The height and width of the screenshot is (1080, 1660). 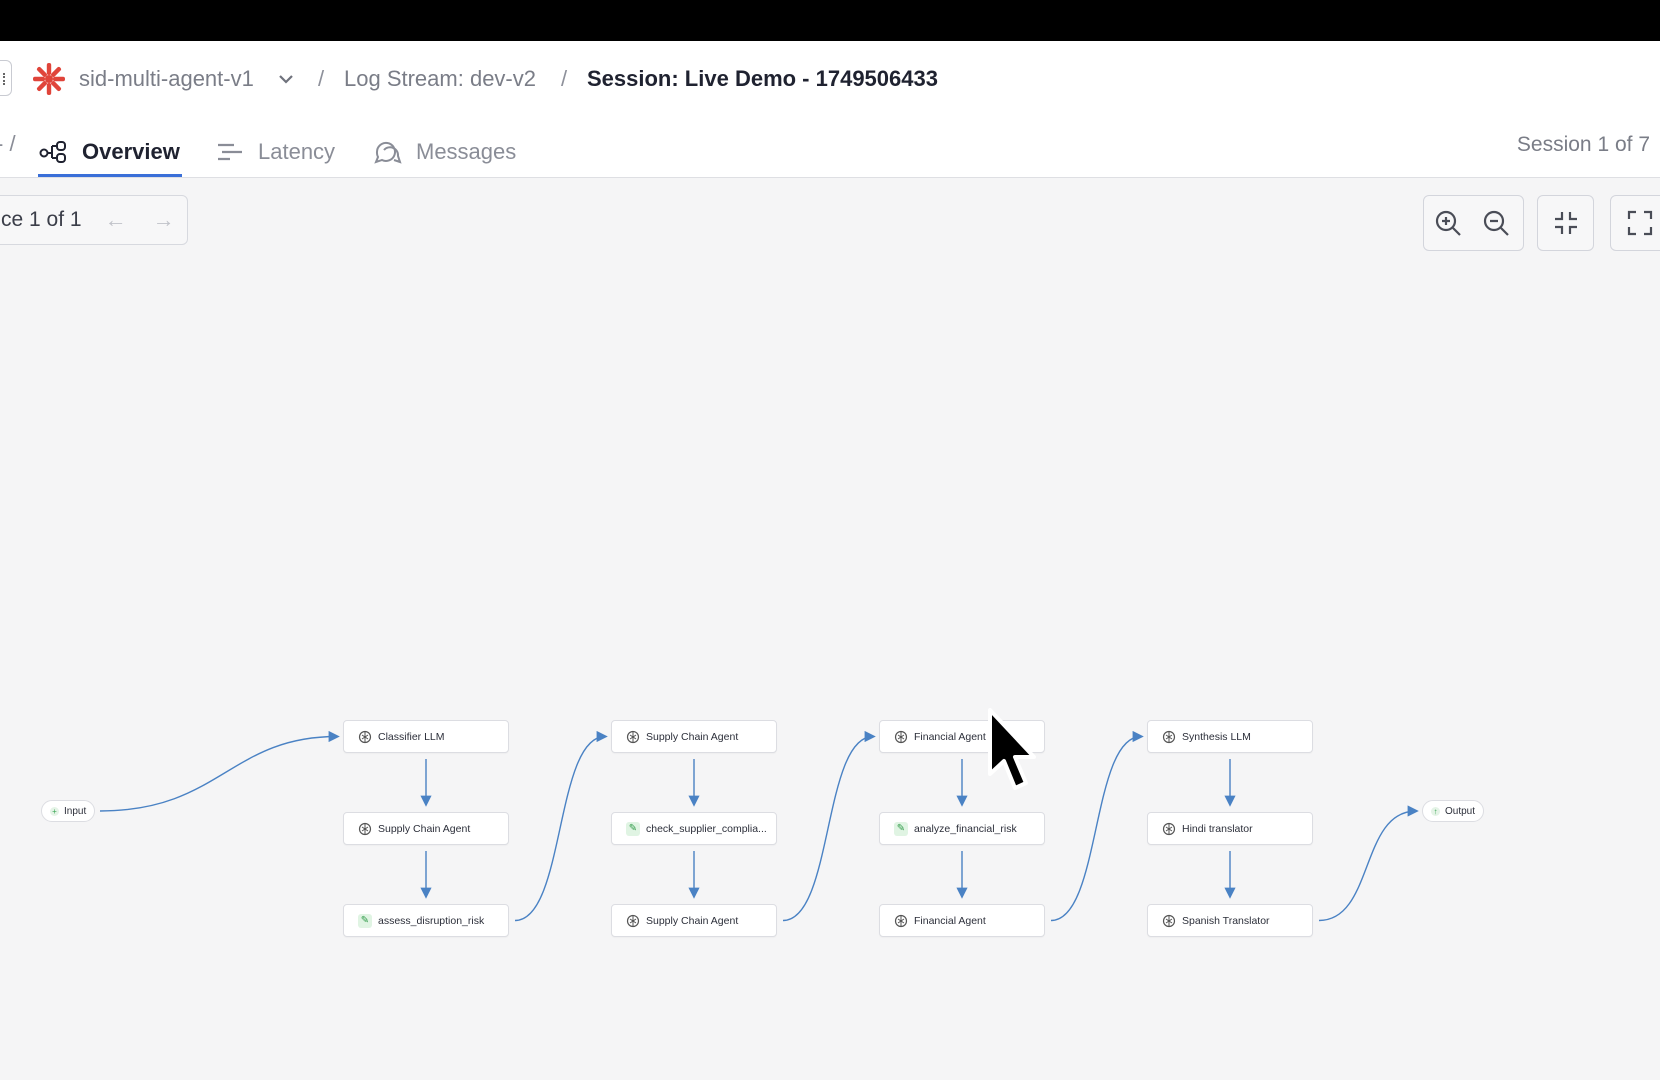 I want to click on active-tab-indicator, so click(x=110, y=175).